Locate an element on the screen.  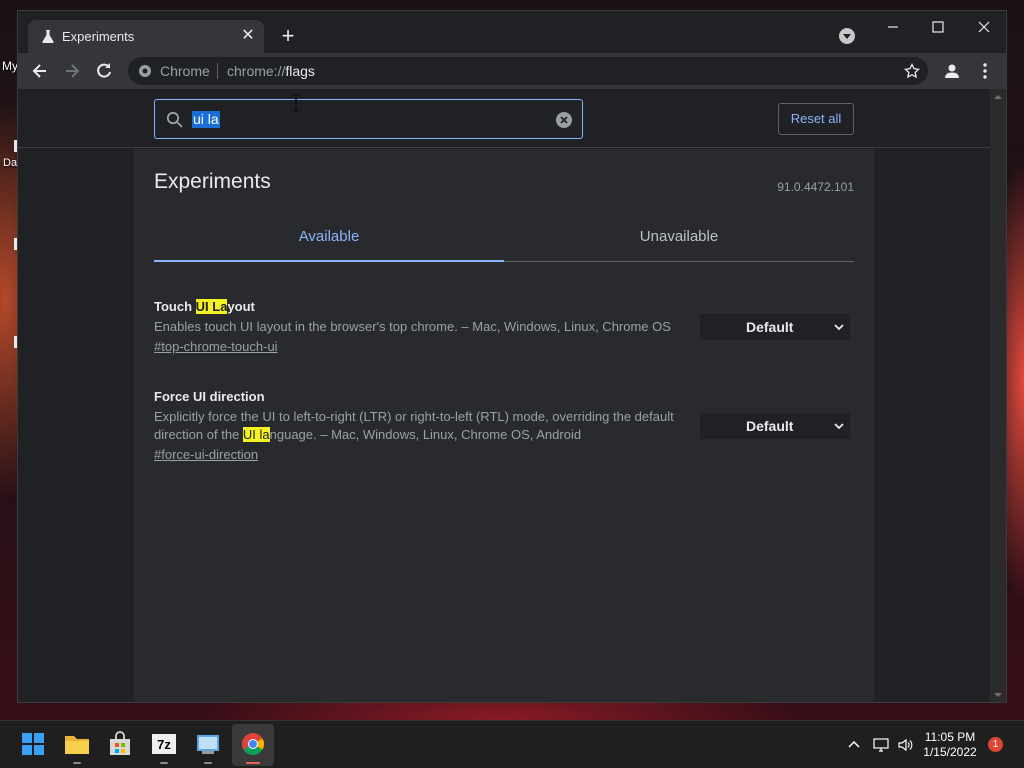
version-label: 91.0.4472.101 is located at coordinates (815, 187).